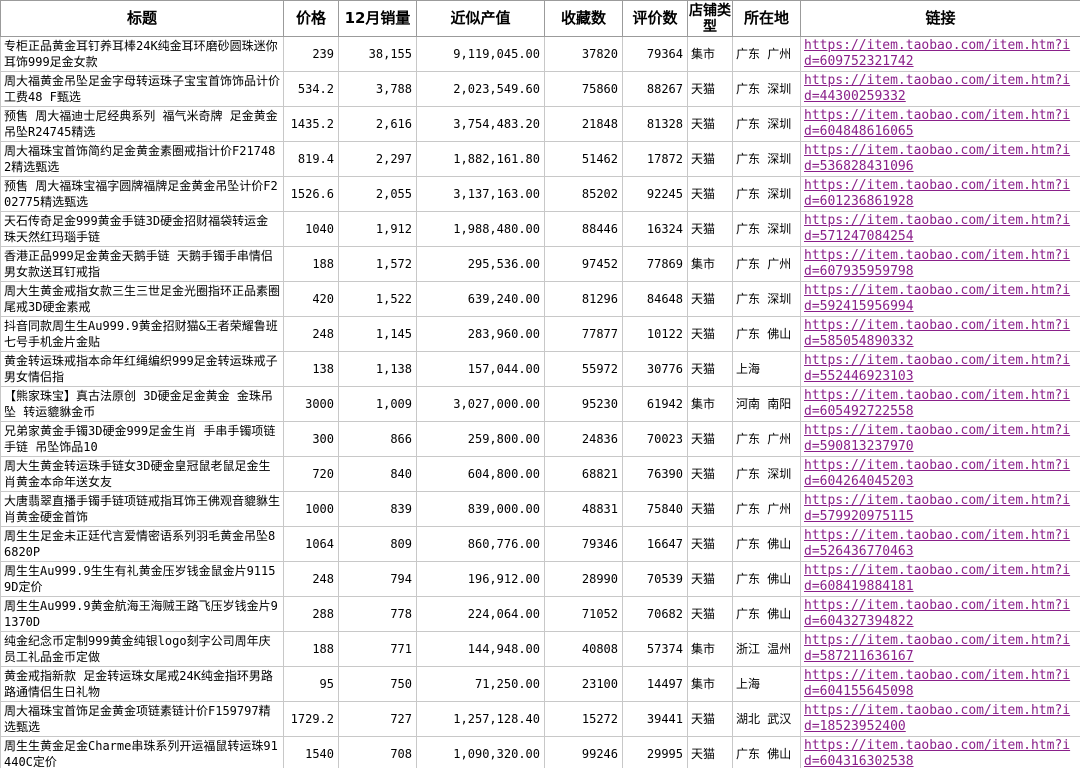 This screenshot has width=1080, height=768. Describe the element at coordinates (480, 649) in the screenshot. I see `cell-value: 144,948.00` at that location.